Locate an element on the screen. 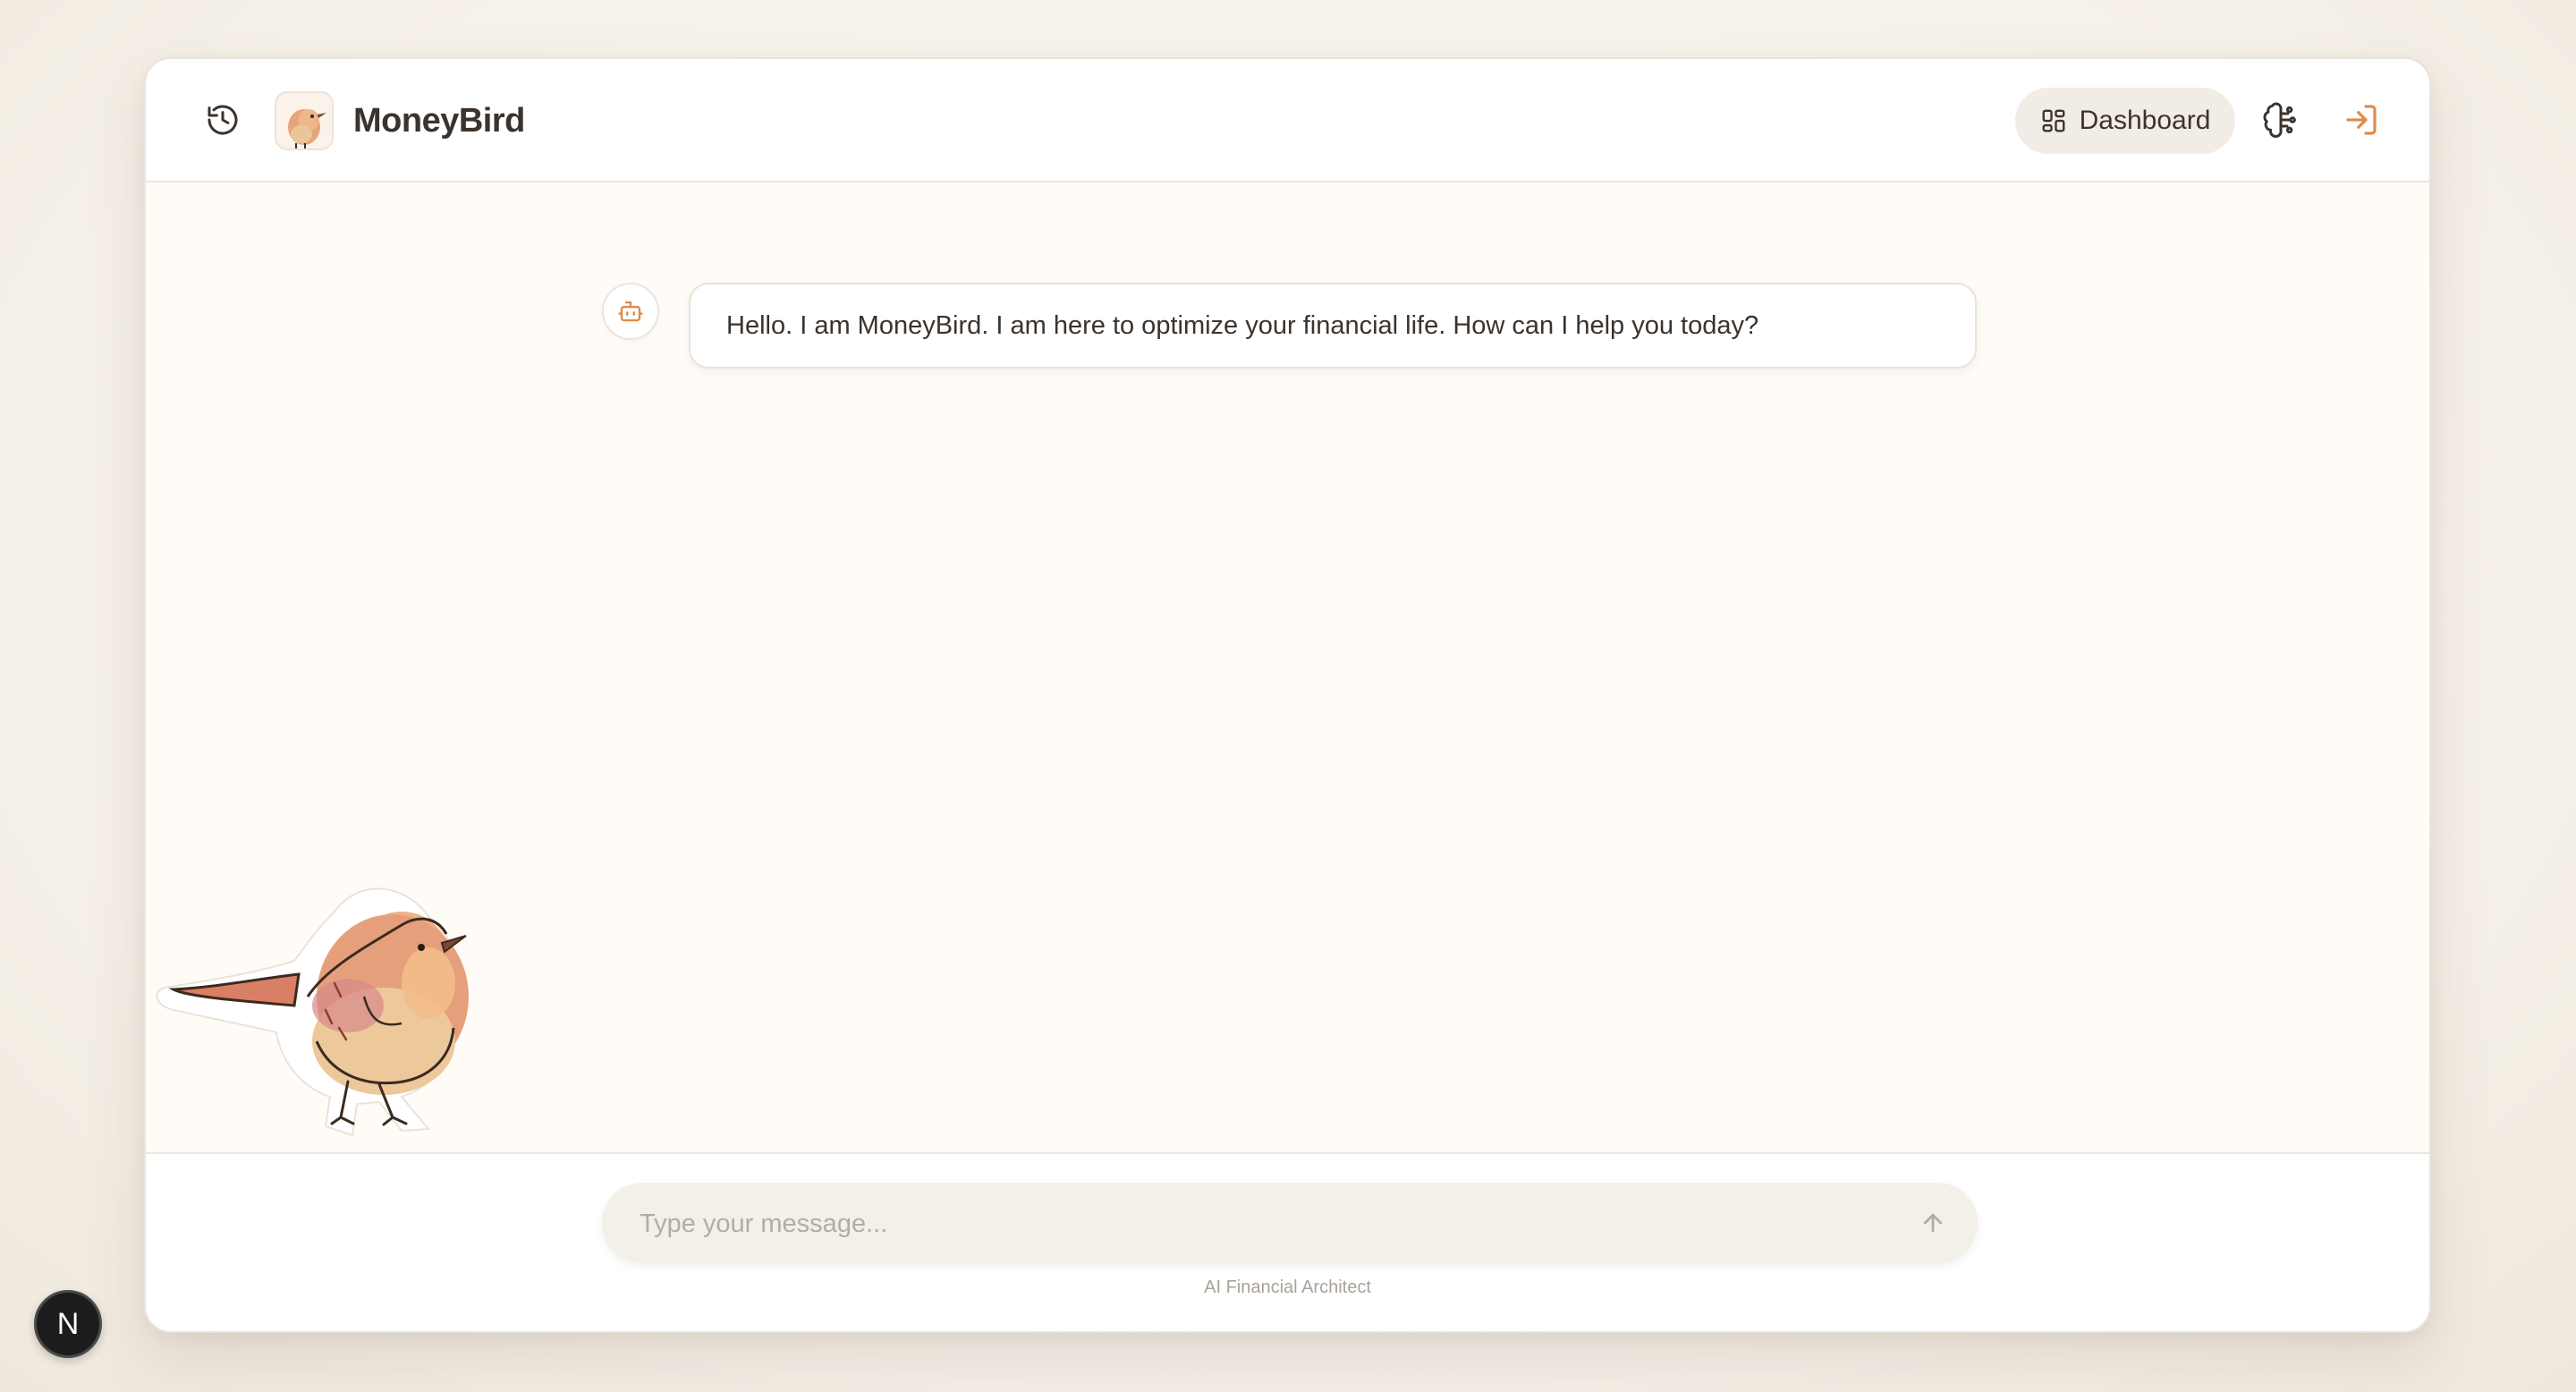  devtools-badge: N is located at coordinates (68, 1324).